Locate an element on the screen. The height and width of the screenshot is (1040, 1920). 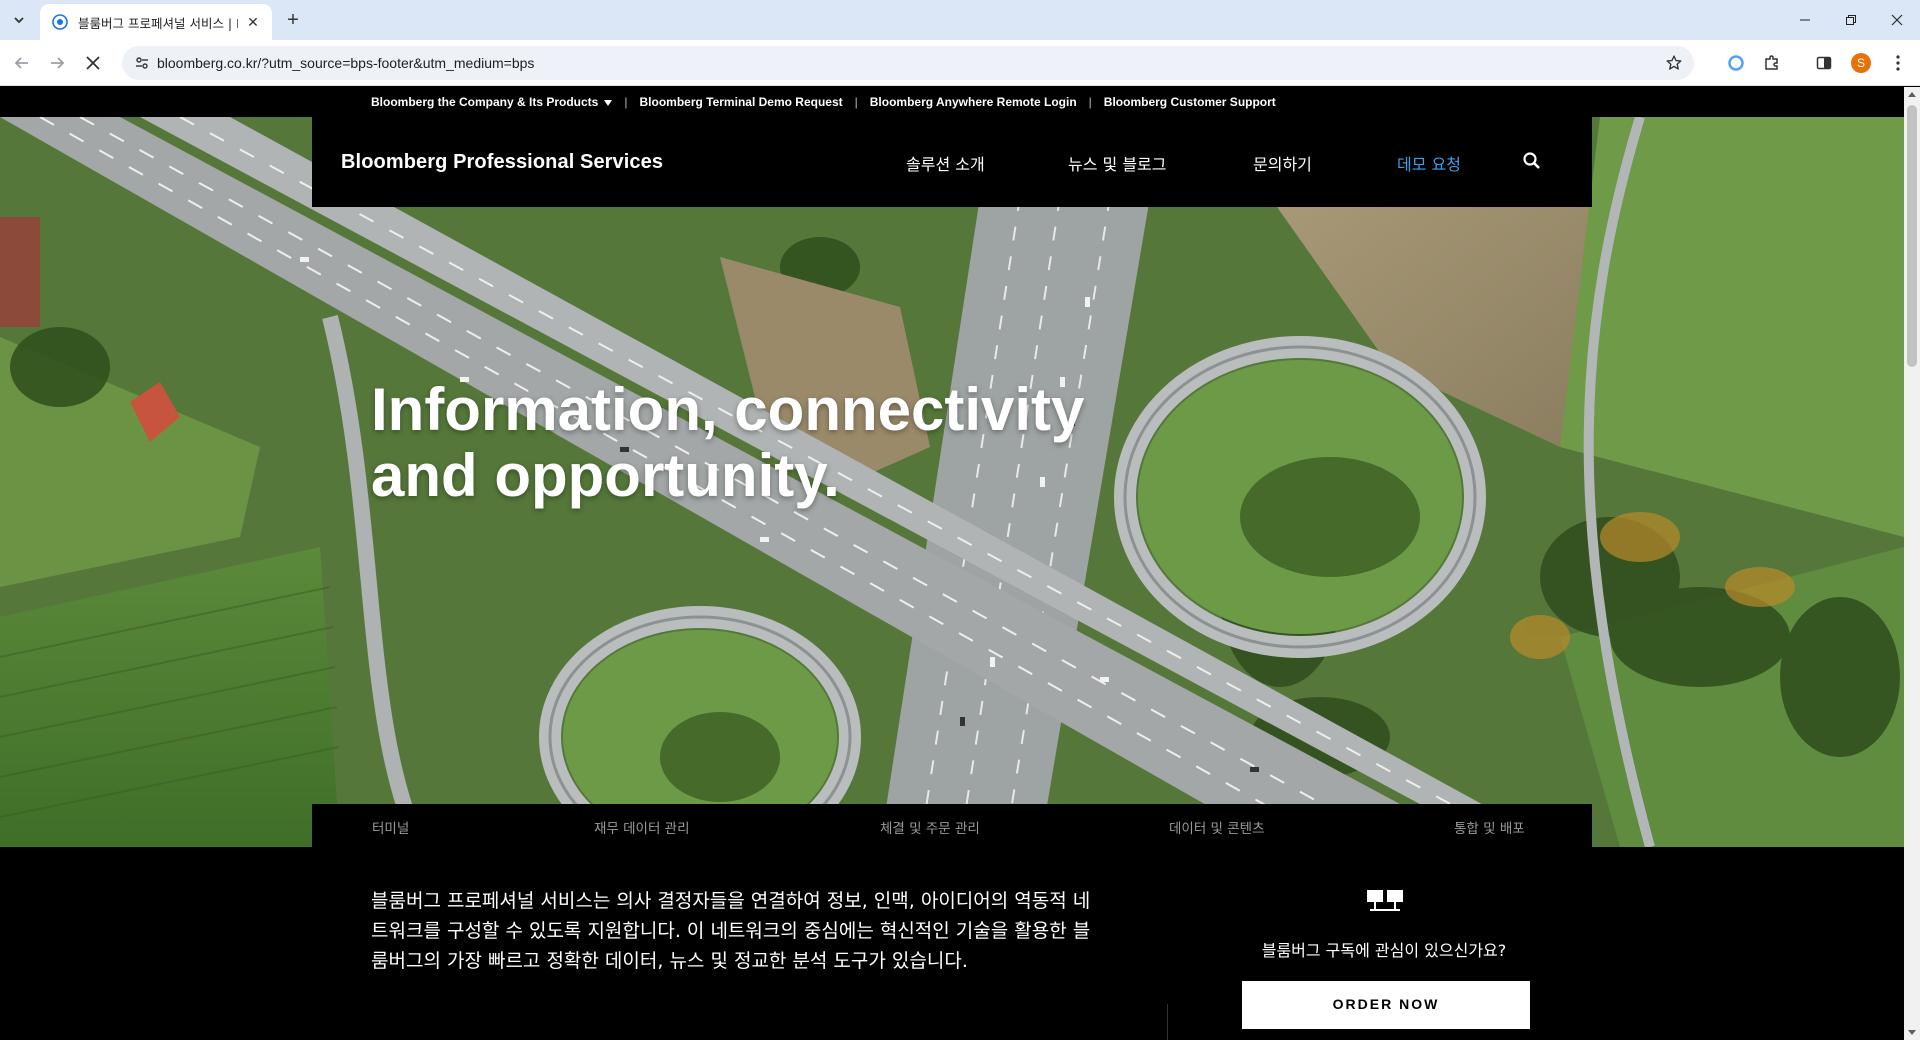
menu-icon is located at coordinates (1898, 63).